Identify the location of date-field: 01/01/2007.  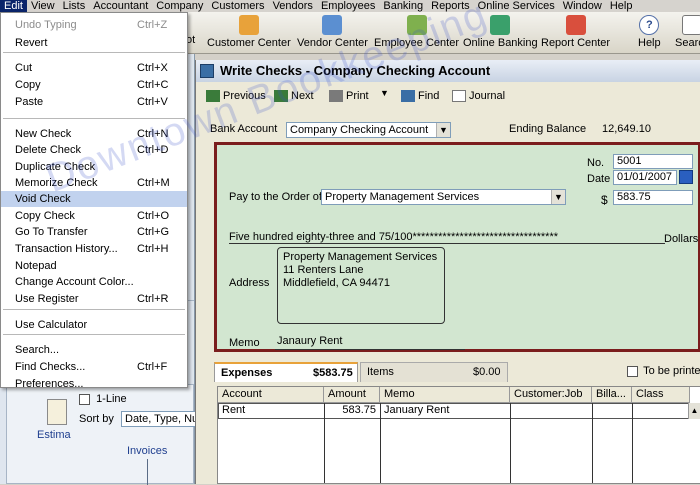
(645, 177).